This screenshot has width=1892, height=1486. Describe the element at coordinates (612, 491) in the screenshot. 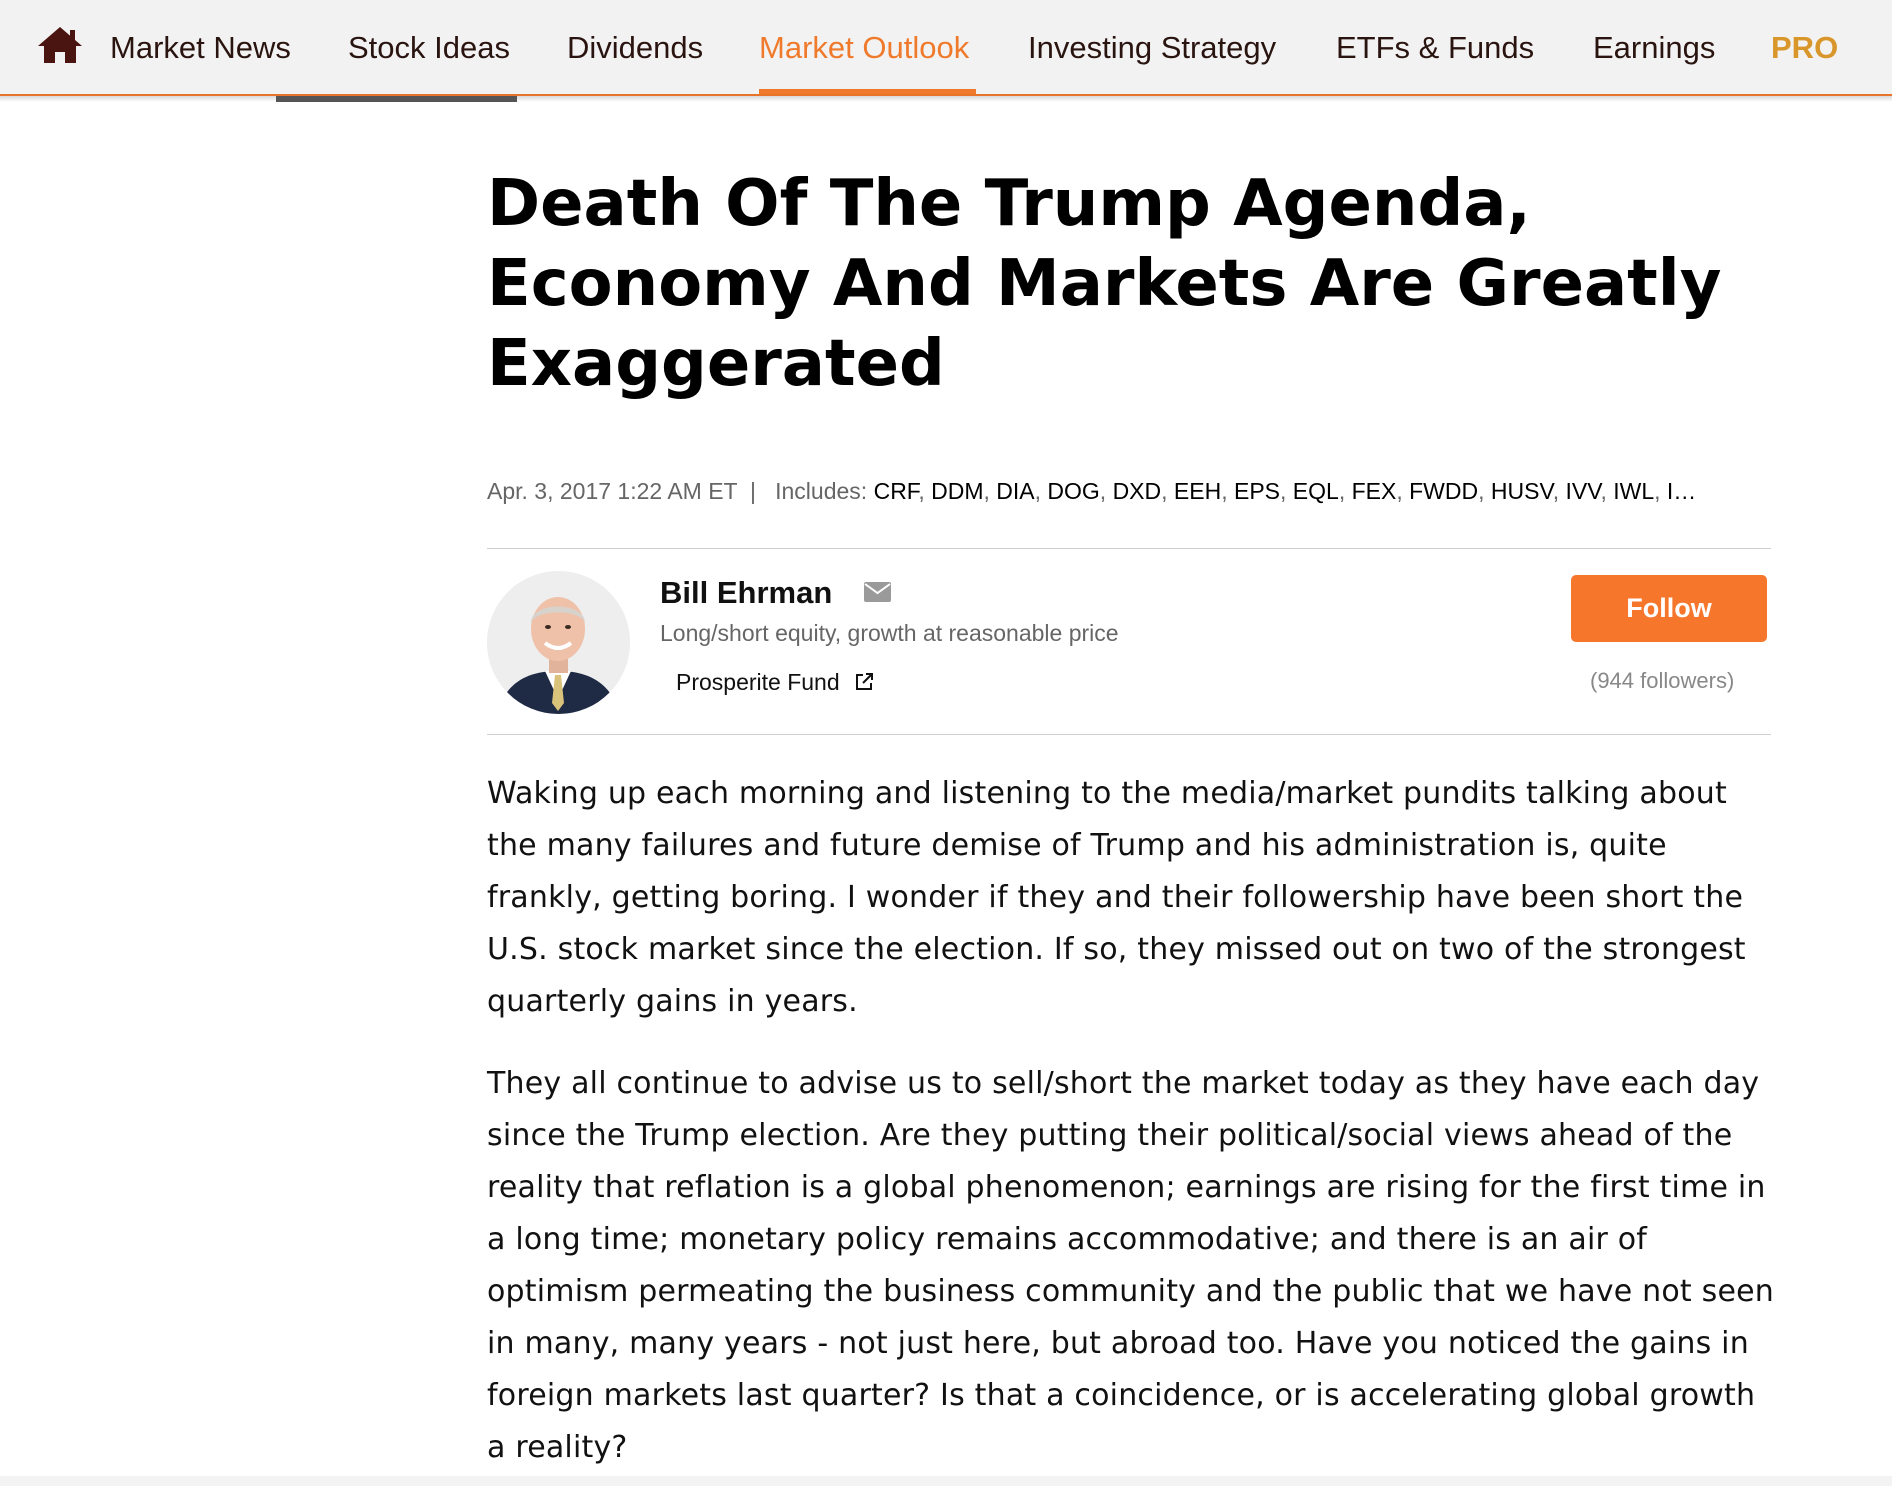

I see `article-date: Apr. 3, 2017 1:22 AM ET` at that location.